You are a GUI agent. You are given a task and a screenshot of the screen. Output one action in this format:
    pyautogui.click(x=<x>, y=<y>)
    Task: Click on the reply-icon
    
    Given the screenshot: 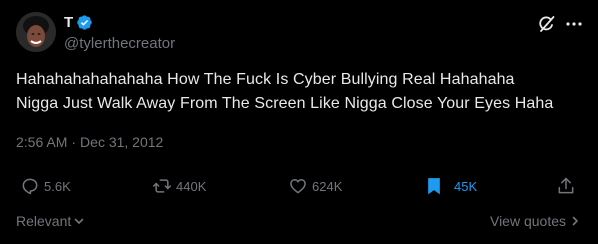 What is the action you would take?
    pyautogui.click(x=30, y=186)
    